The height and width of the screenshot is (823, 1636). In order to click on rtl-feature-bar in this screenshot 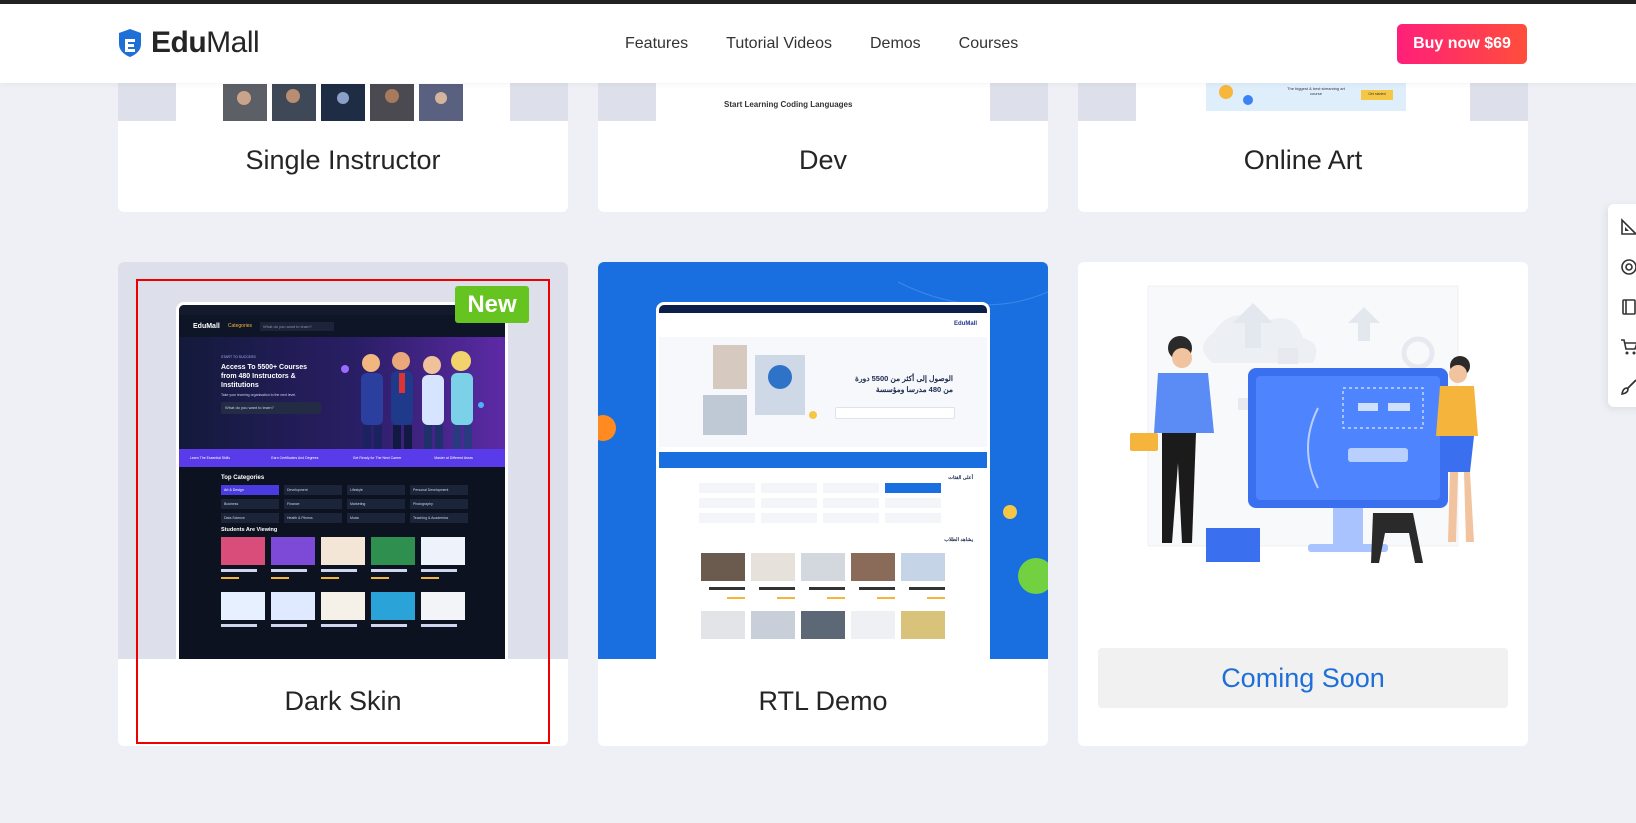, I will do `click(823, 460)`.